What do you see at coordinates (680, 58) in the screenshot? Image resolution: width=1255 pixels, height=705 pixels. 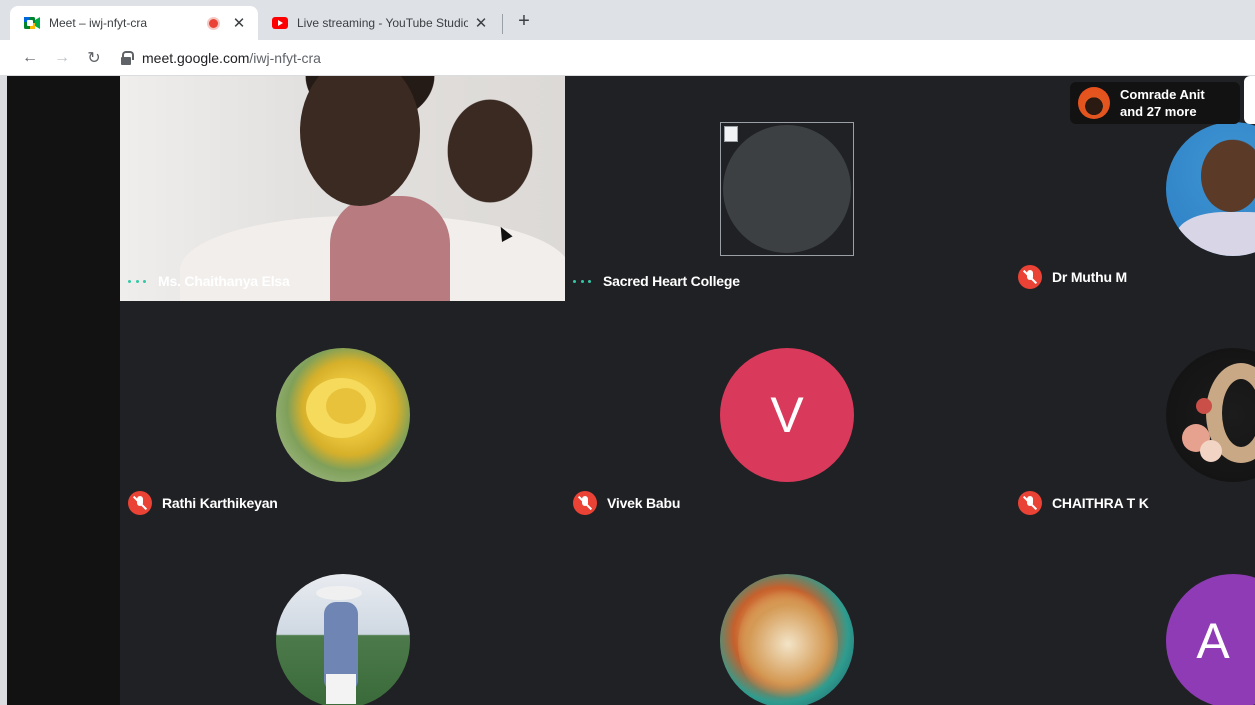 I see `address-bar: meet.google.com/iwj-nfyt-cra` at bounding box center [680, 58].